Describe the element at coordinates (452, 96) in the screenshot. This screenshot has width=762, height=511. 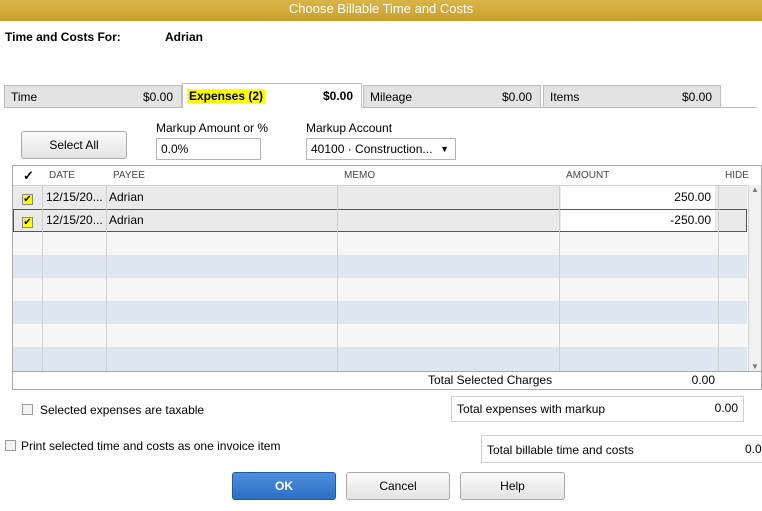
I see `tab-mileage: Mileage $0.00` at that location.